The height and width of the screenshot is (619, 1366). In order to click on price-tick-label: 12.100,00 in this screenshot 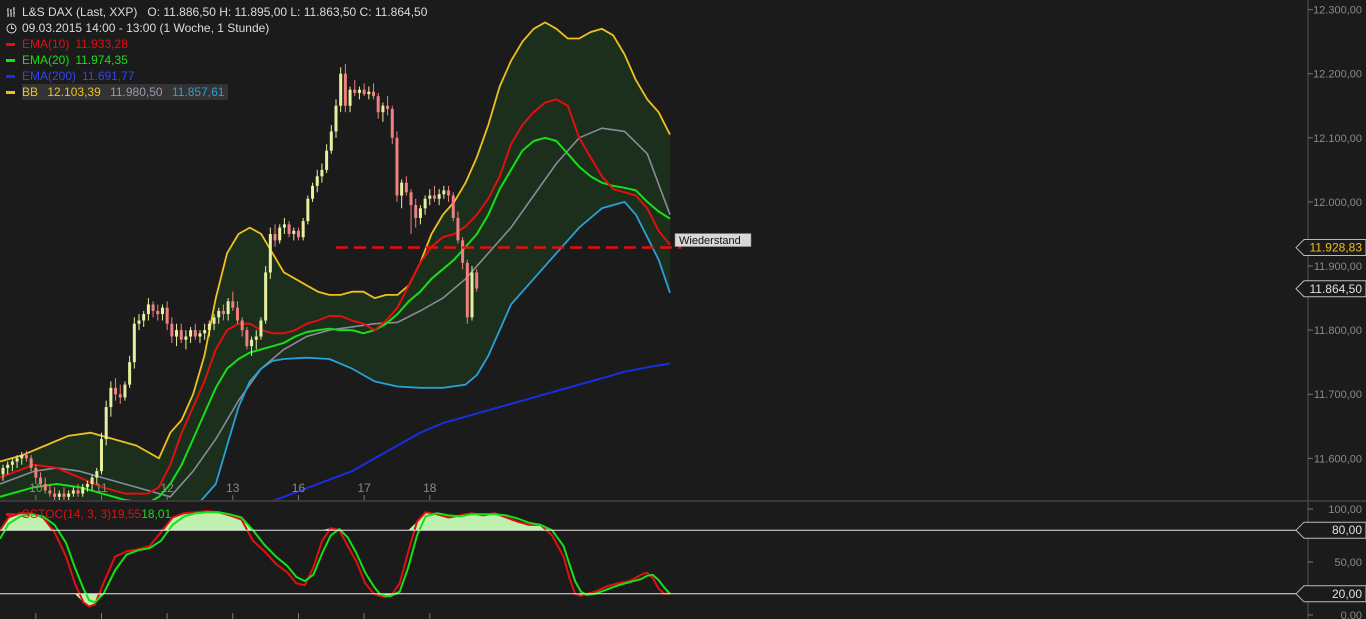, I will do `click(1337, 139)`.